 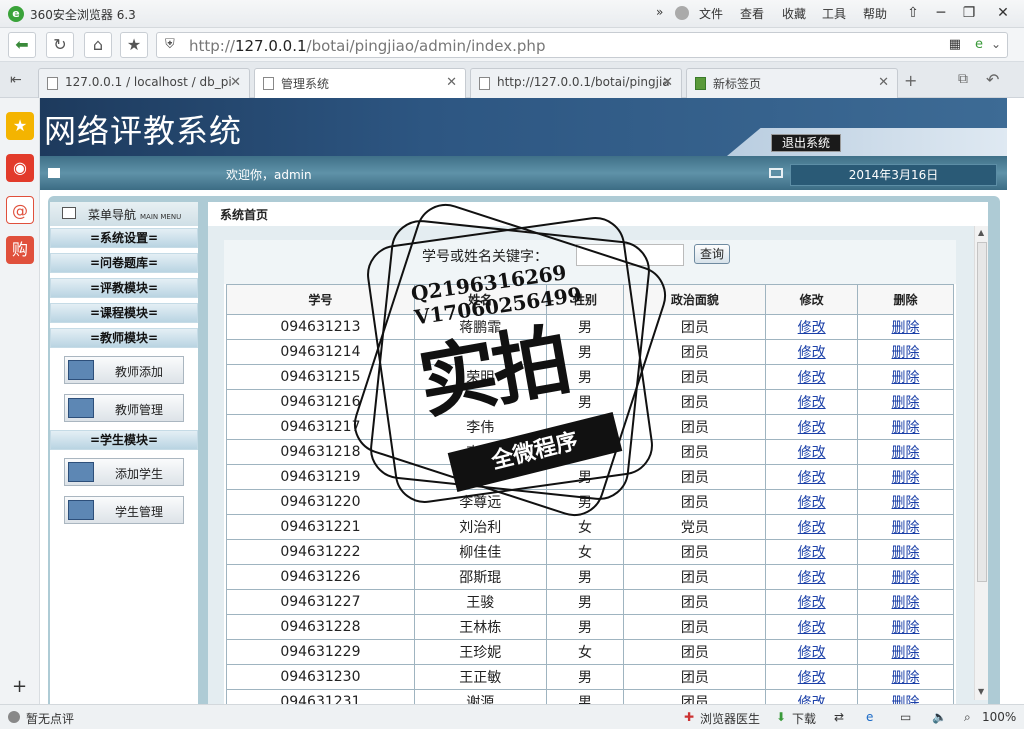 I want to click on weibo-icon: ◉, so click(x=20, y=168).